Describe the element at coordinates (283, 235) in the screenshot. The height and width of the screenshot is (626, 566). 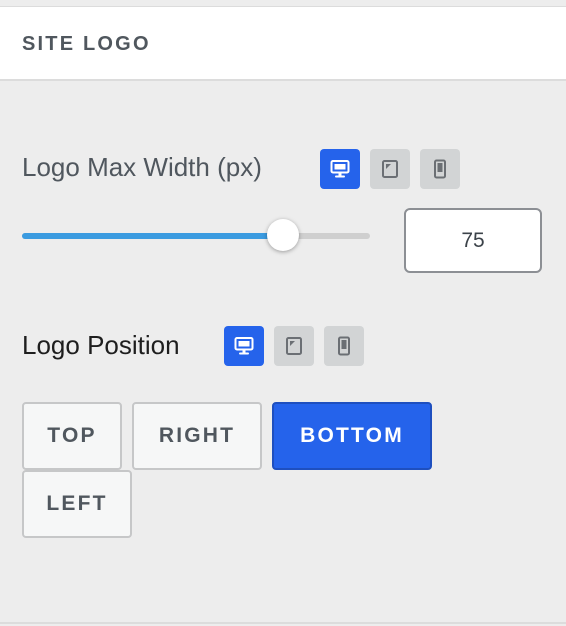
I see `slider-thumb` at that location.